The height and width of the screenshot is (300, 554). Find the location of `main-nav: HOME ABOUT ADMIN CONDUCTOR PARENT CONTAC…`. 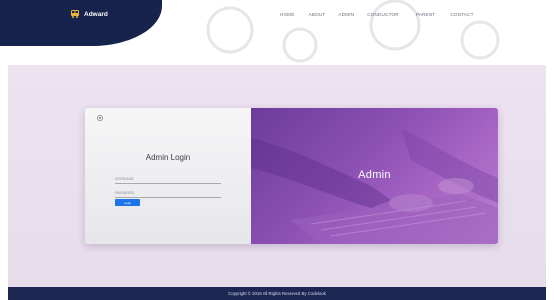

main-nav: HOME ABOUT ADMIN CONDUCTOR PARENT CONTAC… is located at coordinates (377, 14).